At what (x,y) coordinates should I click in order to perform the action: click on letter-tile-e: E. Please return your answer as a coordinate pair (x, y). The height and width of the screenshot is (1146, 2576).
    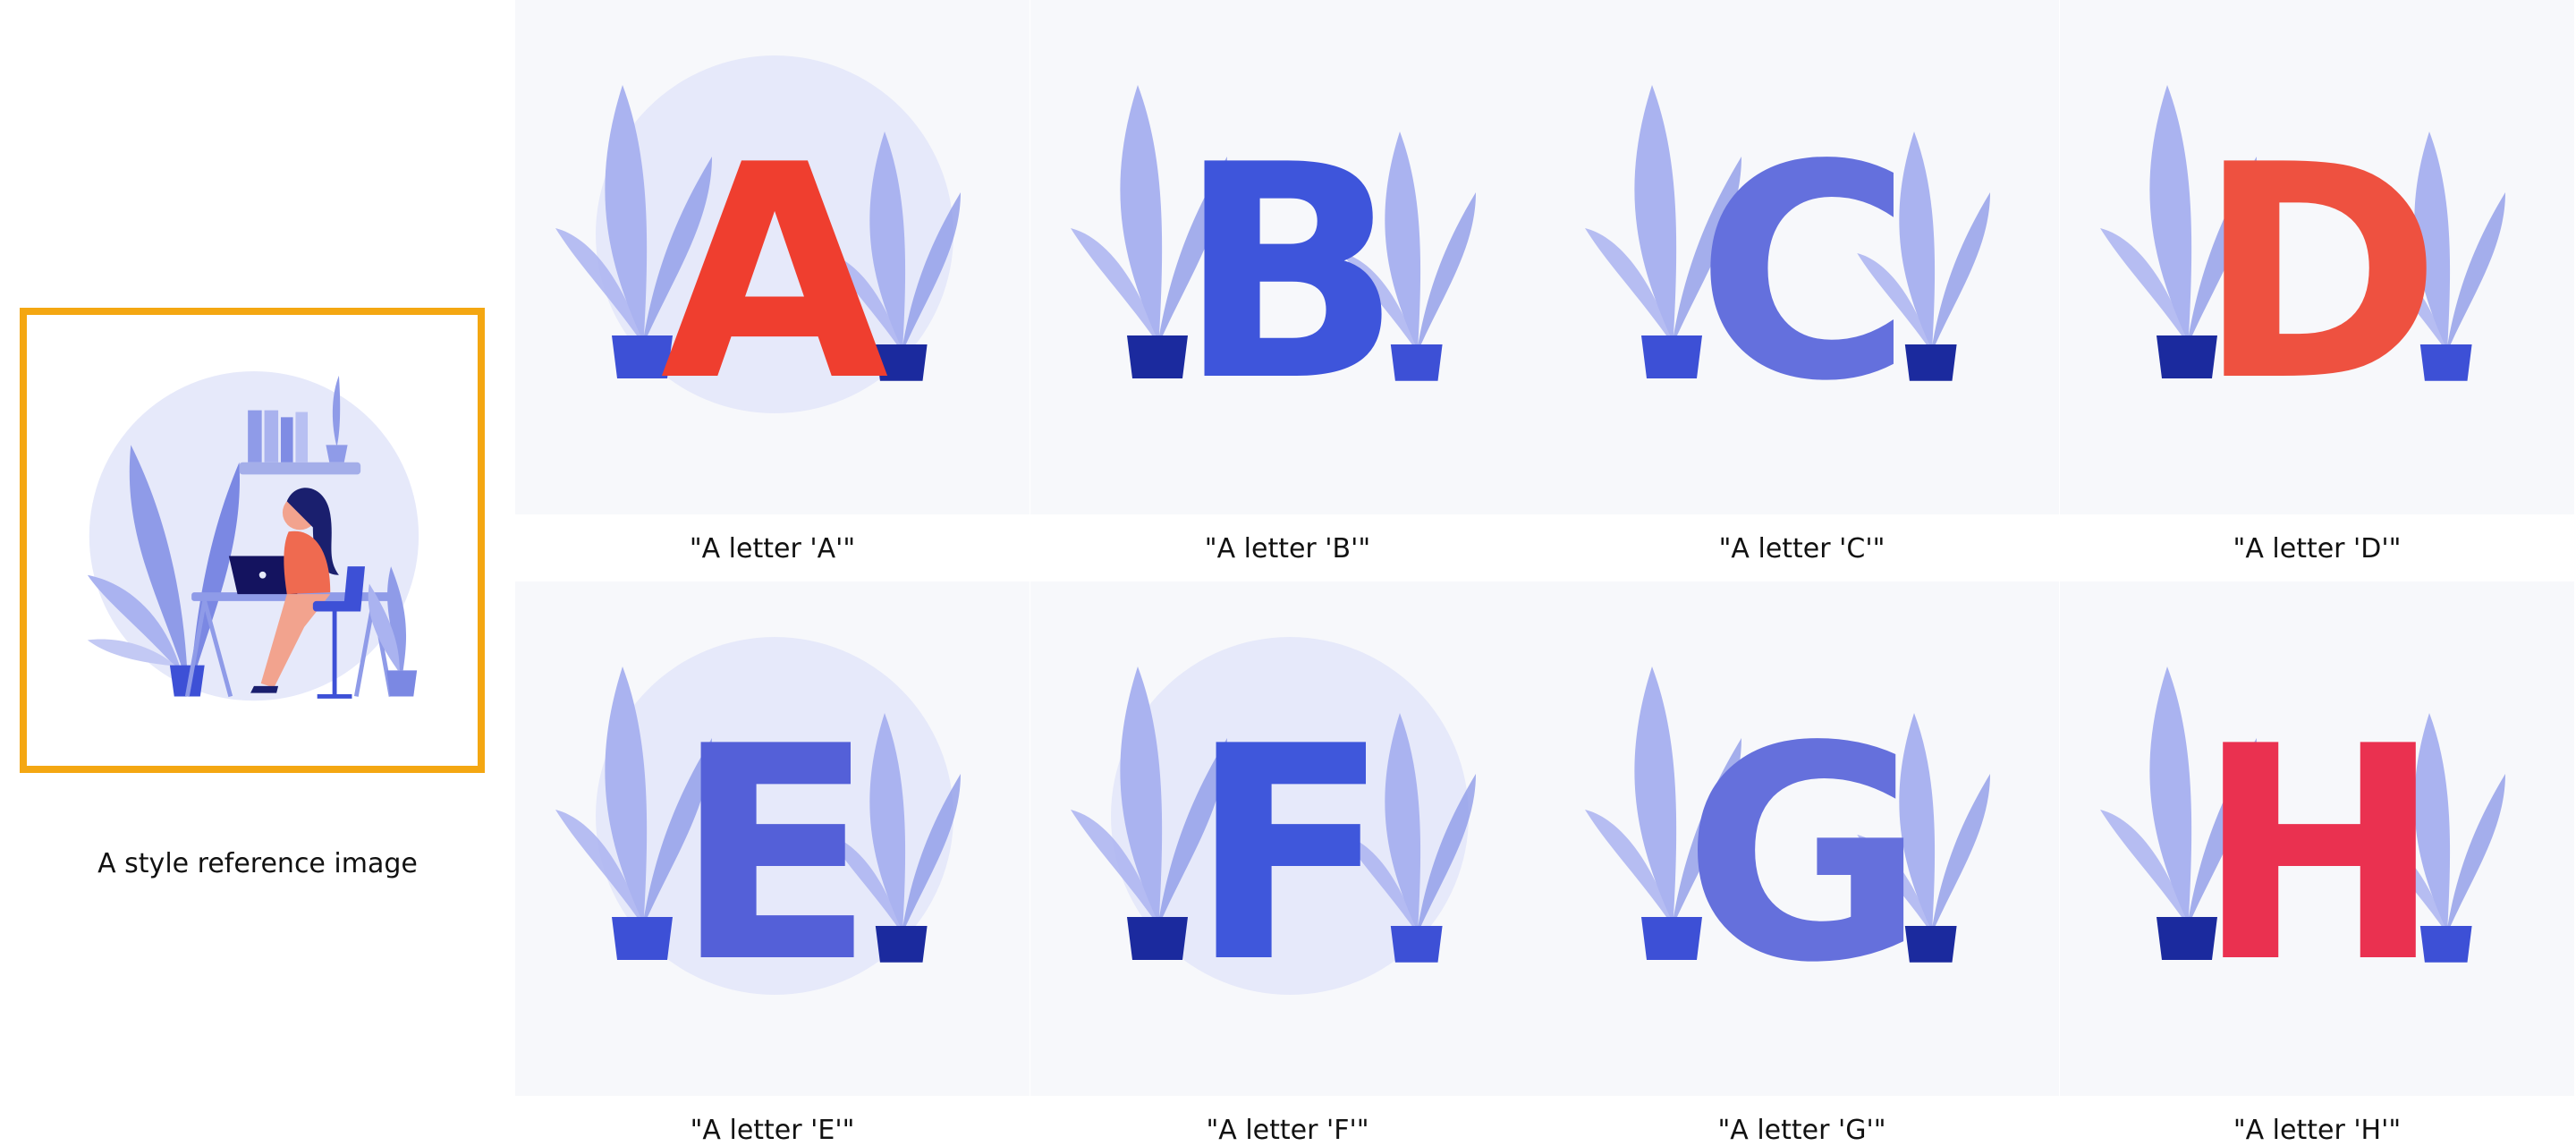
    Looking at the image, I should click on (772, 839).